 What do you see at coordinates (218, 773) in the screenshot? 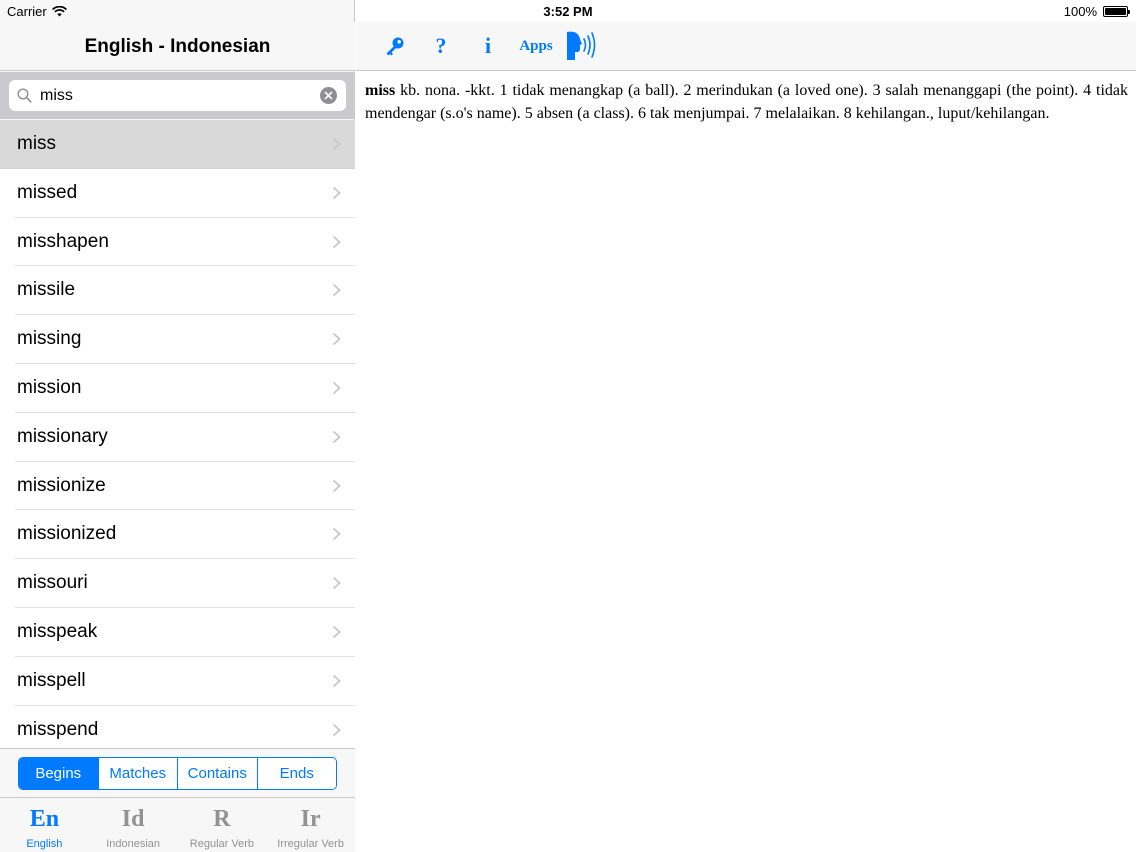
I see `segment-contains: Contains` at bounding box center [218, 773].